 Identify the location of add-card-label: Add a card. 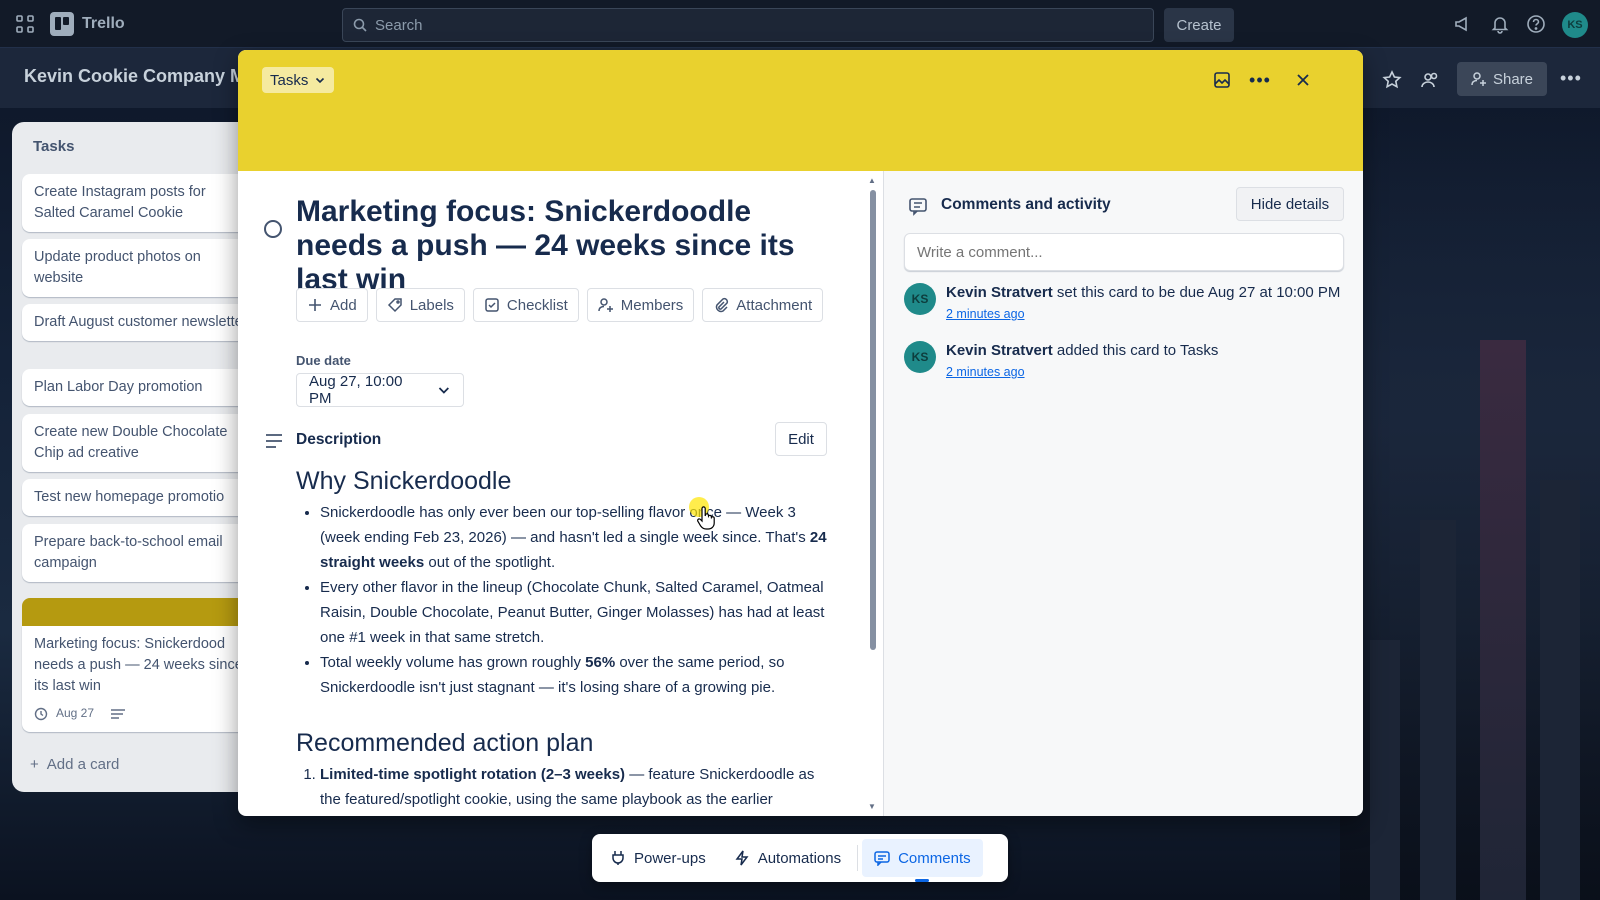
(83, 764).